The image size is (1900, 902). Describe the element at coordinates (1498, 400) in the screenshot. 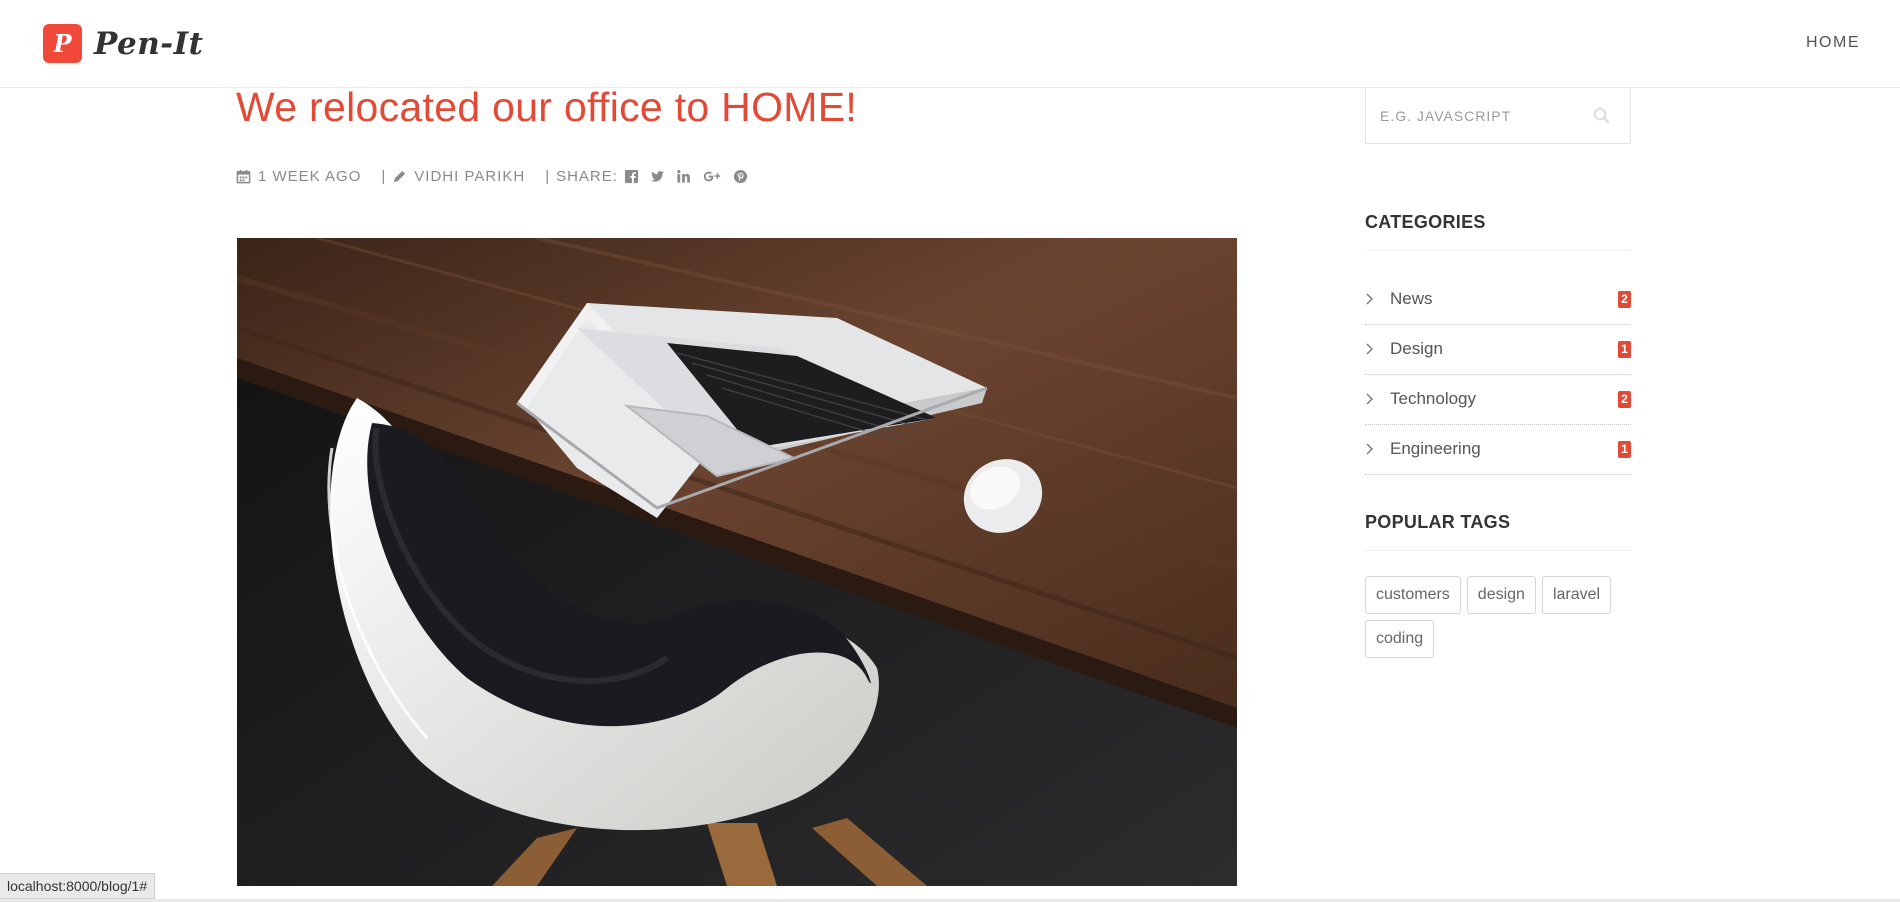

I see `category-item-technology: Technology 2` at that location.